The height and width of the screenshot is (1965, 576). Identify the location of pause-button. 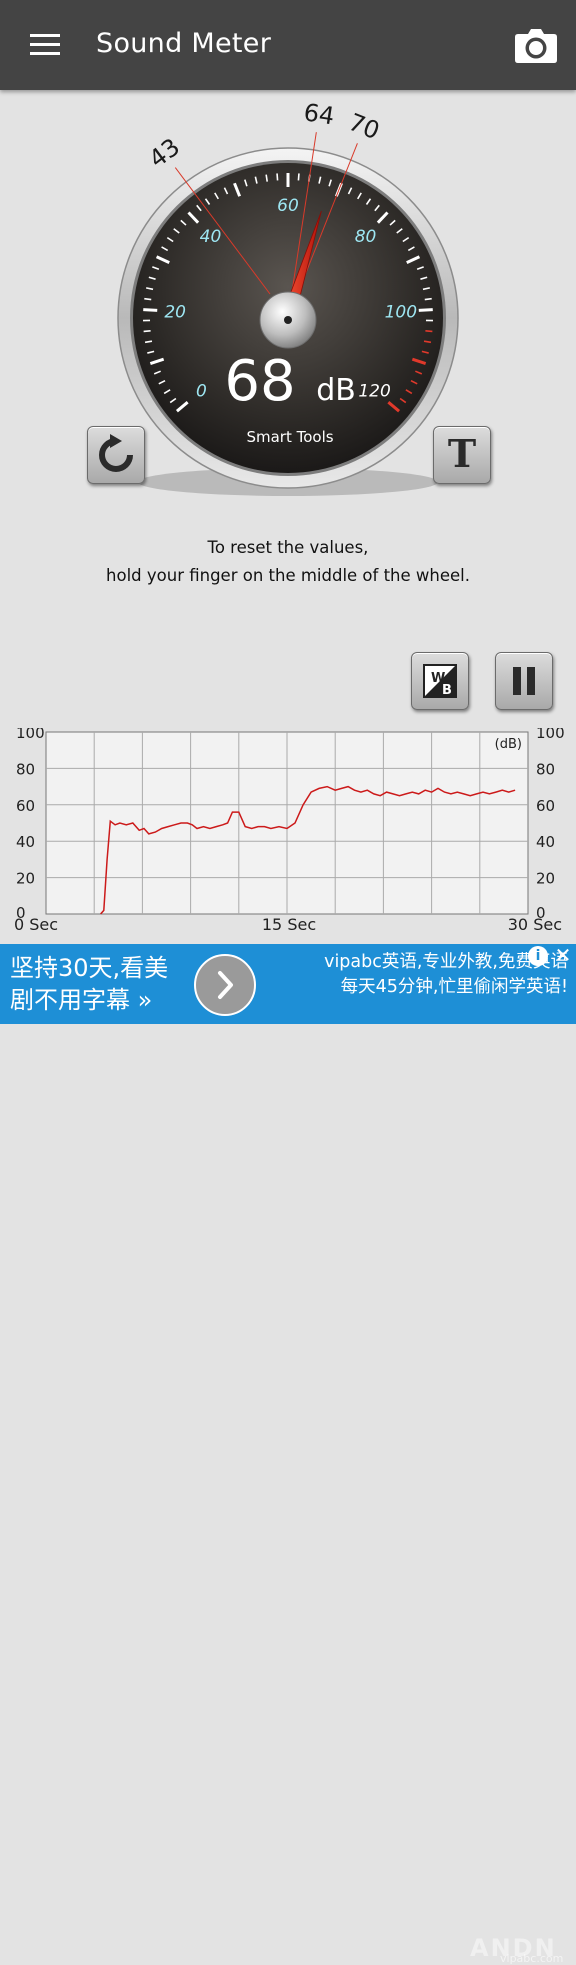
(524, 681).